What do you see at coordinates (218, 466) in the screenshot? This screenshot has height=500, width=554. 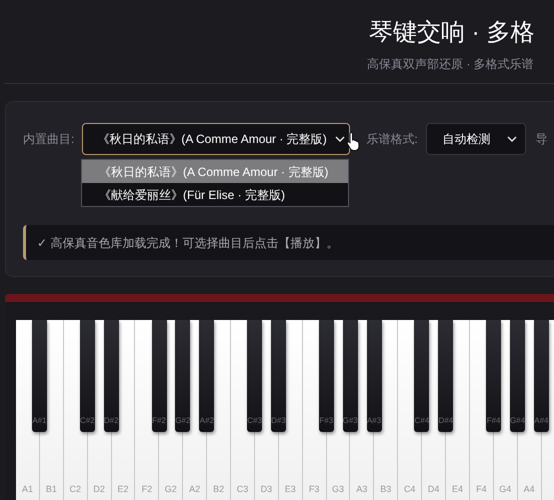 I see `natural-key: B2` at bounding box center [218, 466].